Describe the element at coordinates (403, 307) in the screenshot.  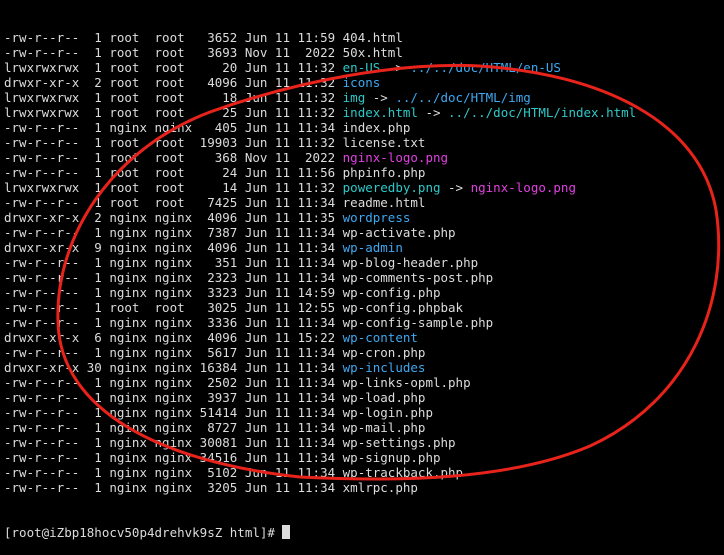
I see `file-name: wp-config.phpbak` at that location.